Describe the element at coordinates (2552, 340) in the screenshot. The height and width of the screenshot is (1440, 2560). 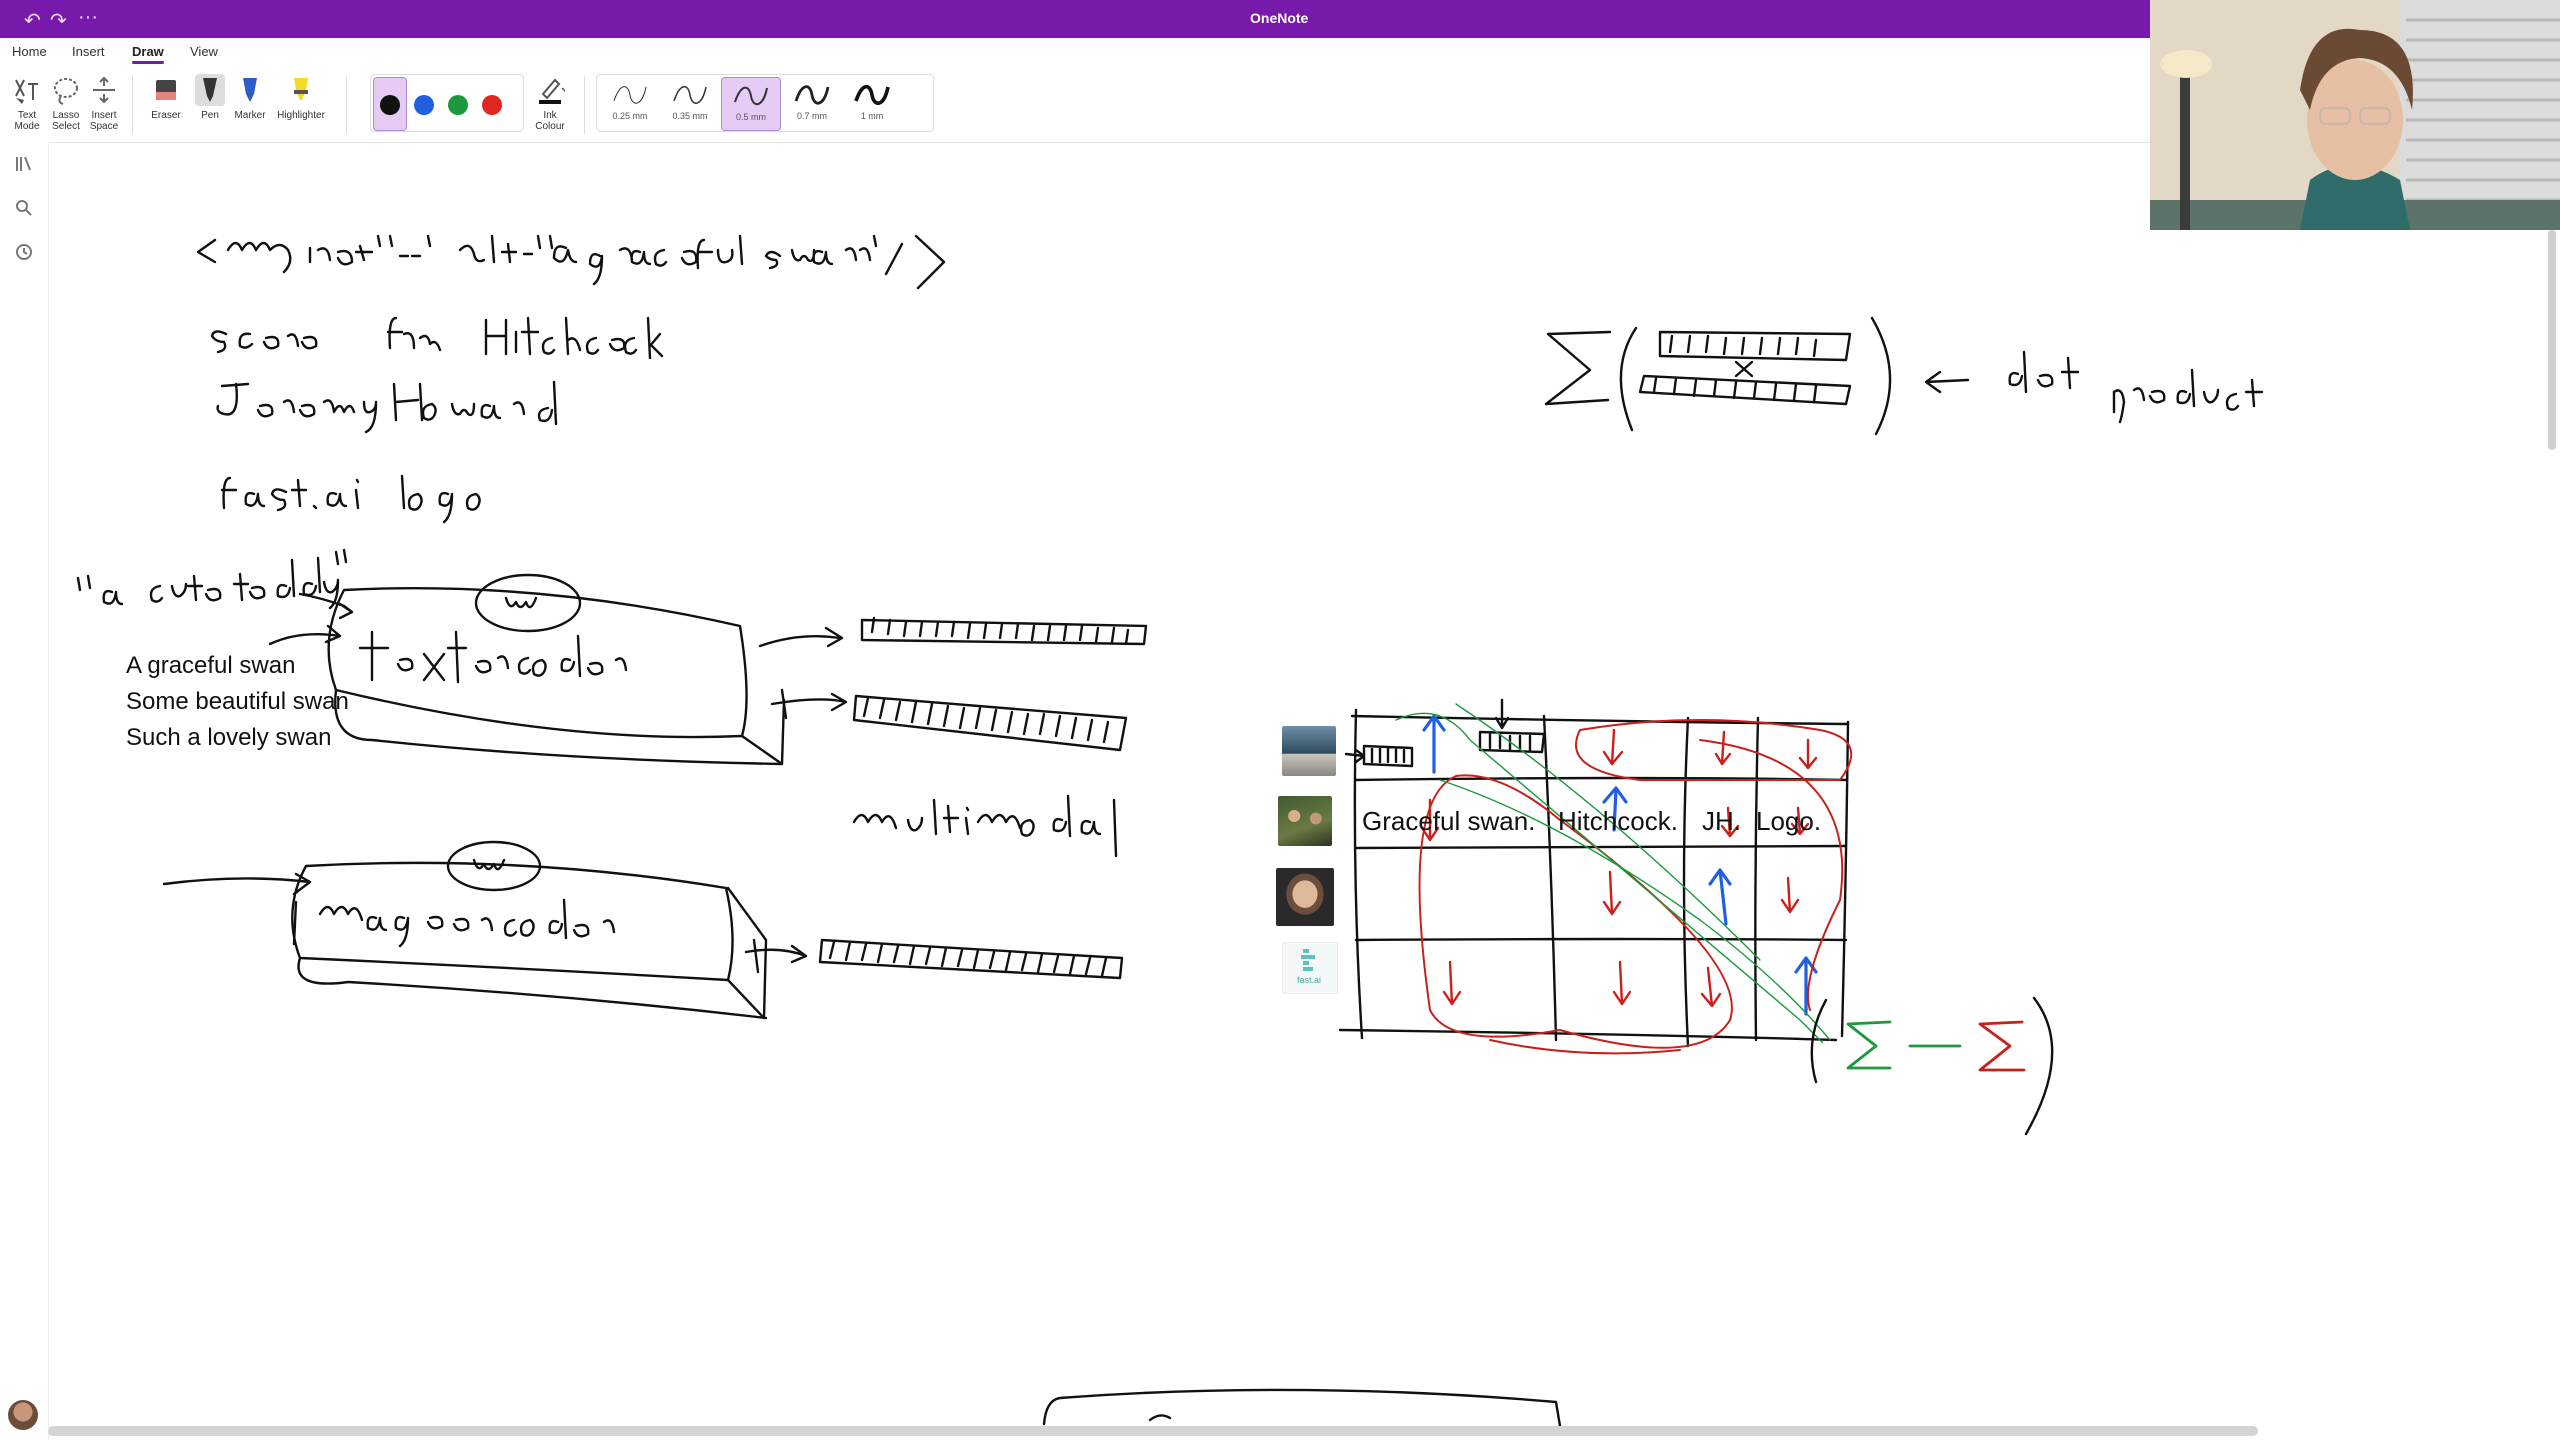
I see `vertical-scrollbar` at that location.